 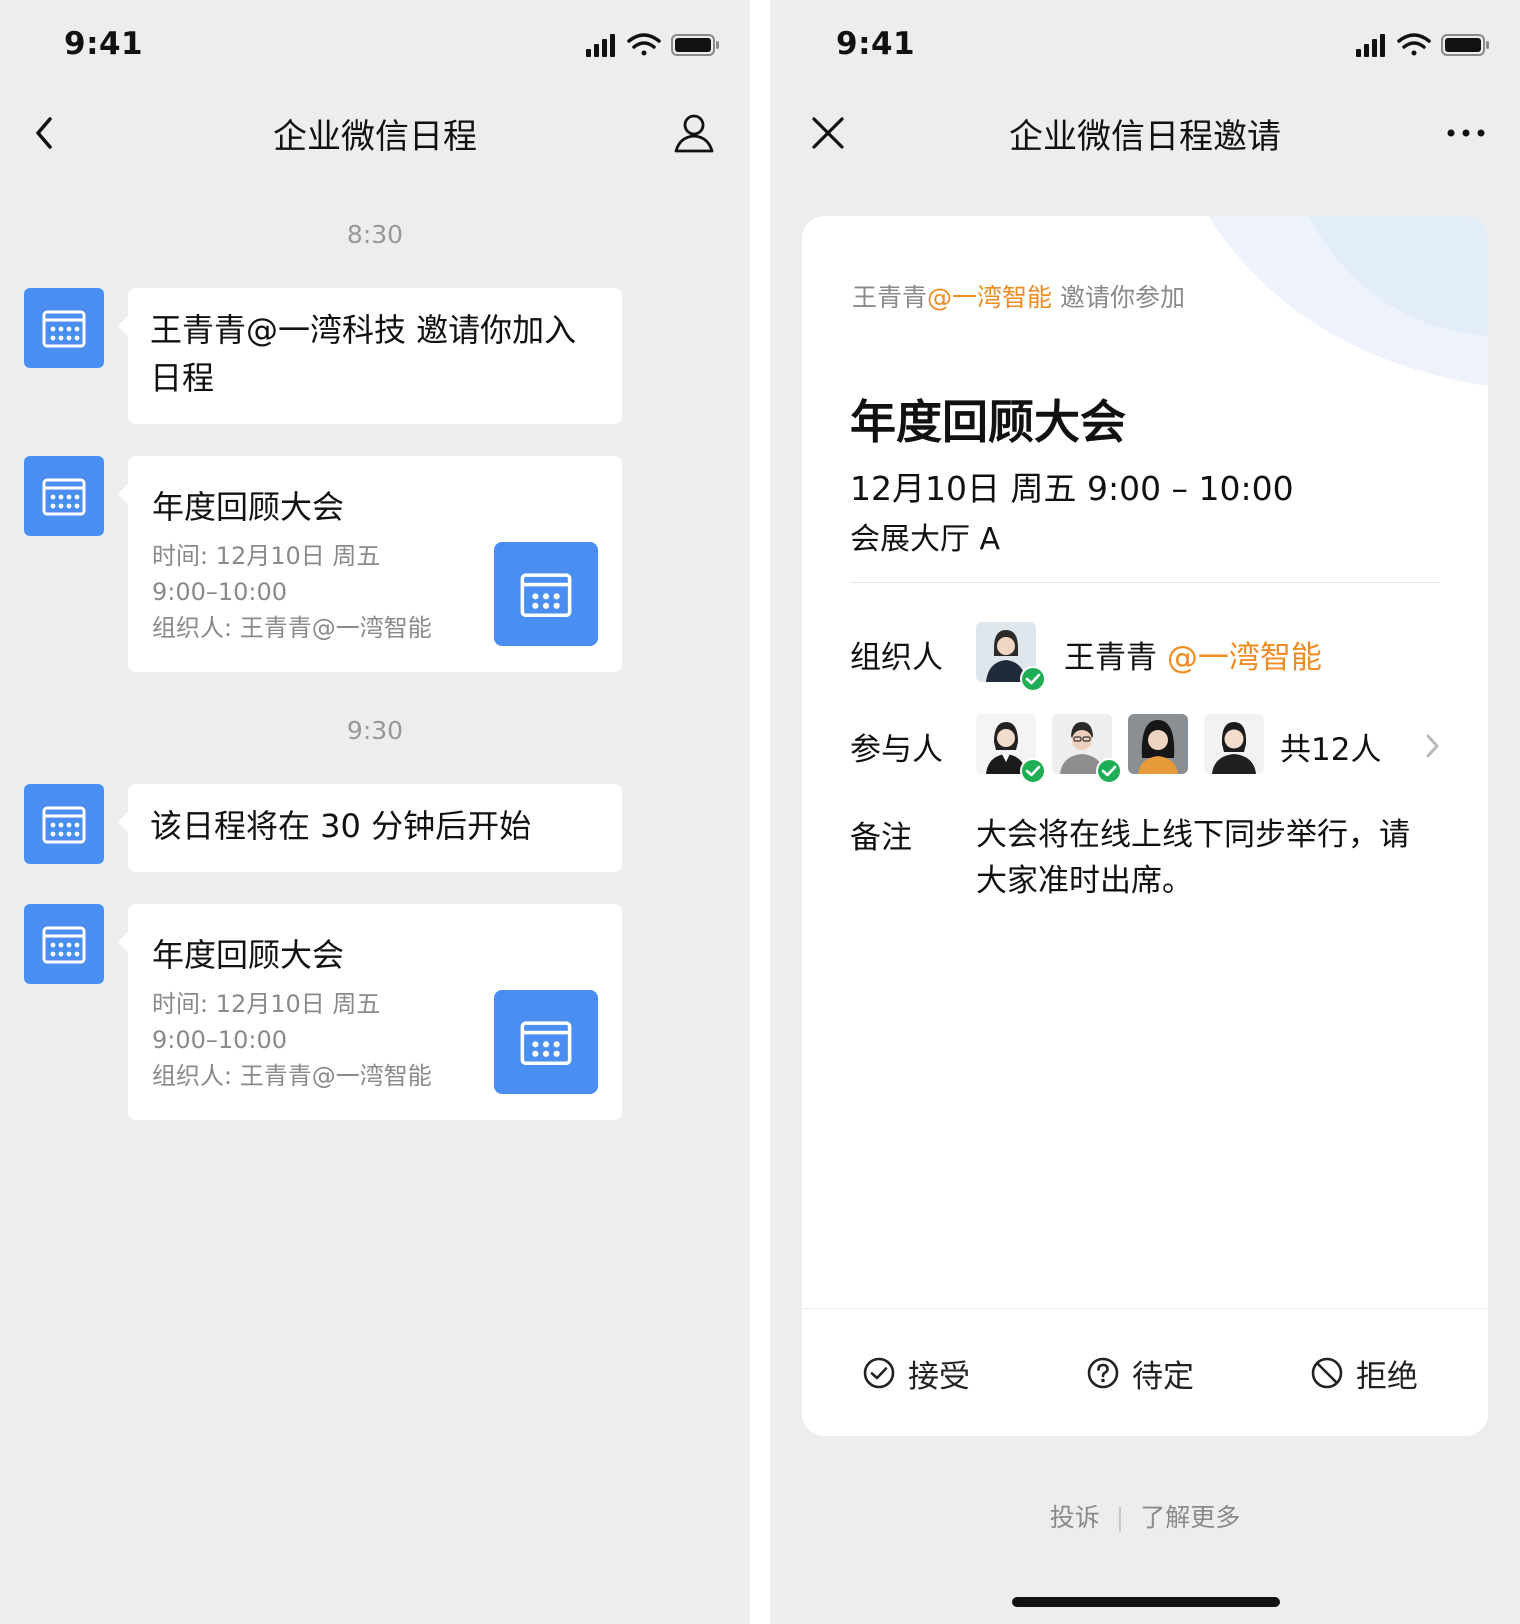 What do you see at coordinates (990, 297) in the screenshot?
I see `inviter-org: @一湾智能` at bounding box center [990, 297].